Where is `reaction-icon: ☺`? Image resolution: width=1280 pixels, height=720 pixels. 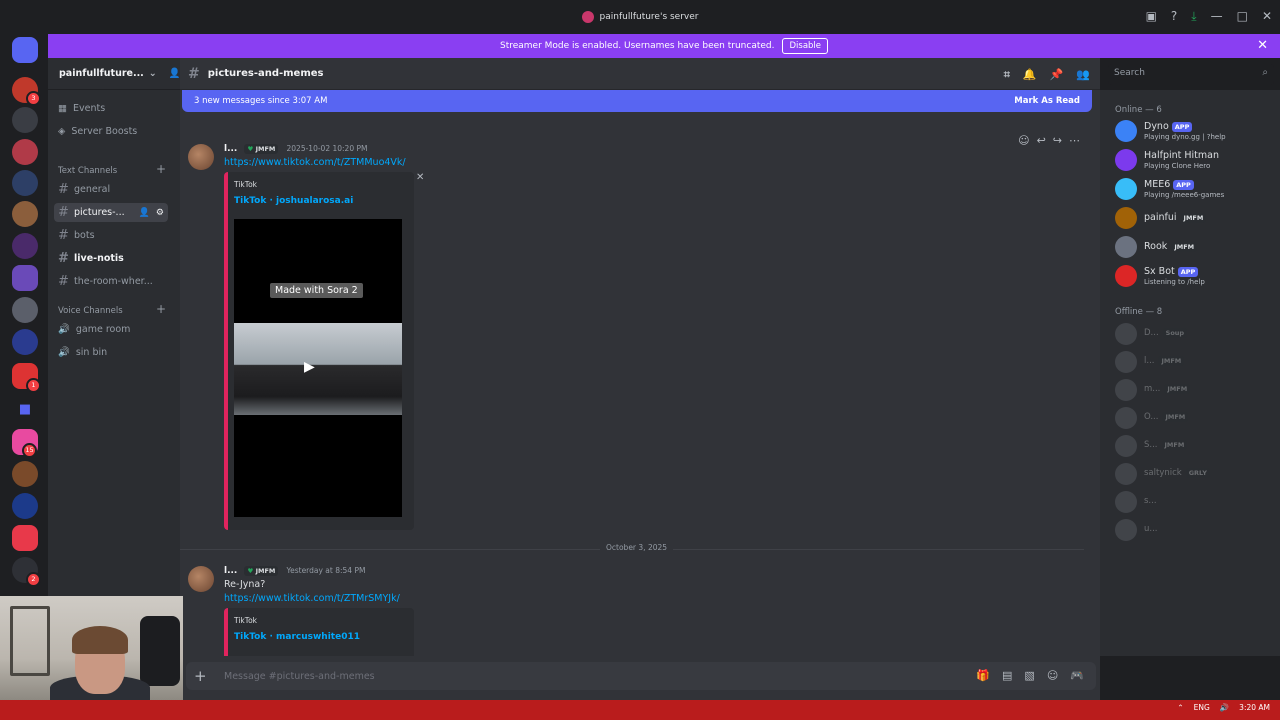
reaction-icon: ☺ is located at coordinates (1023, 140).